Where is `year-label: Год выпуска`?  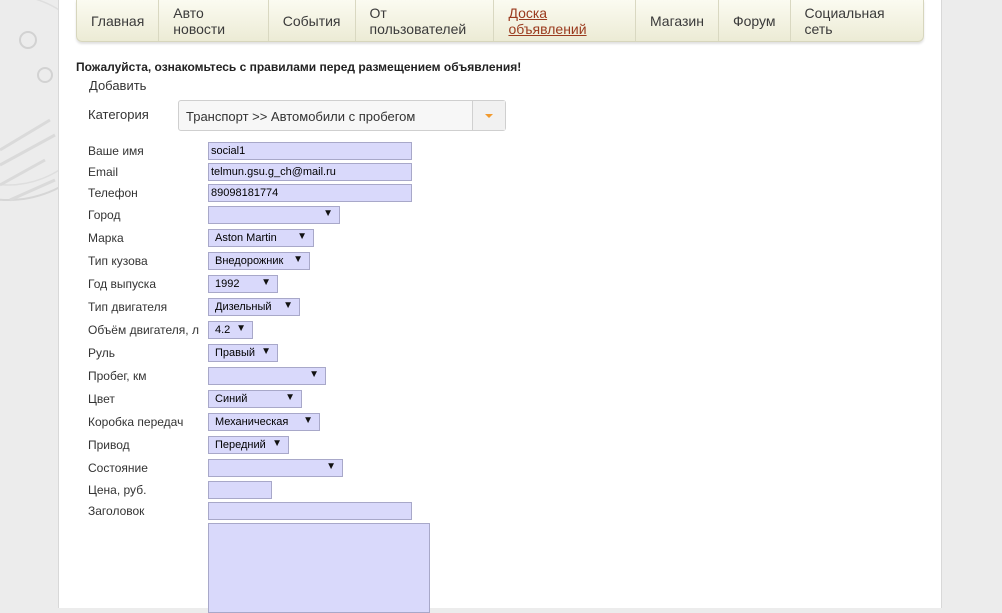 year-label: Год выпуска is located at coordinates (122, 284).